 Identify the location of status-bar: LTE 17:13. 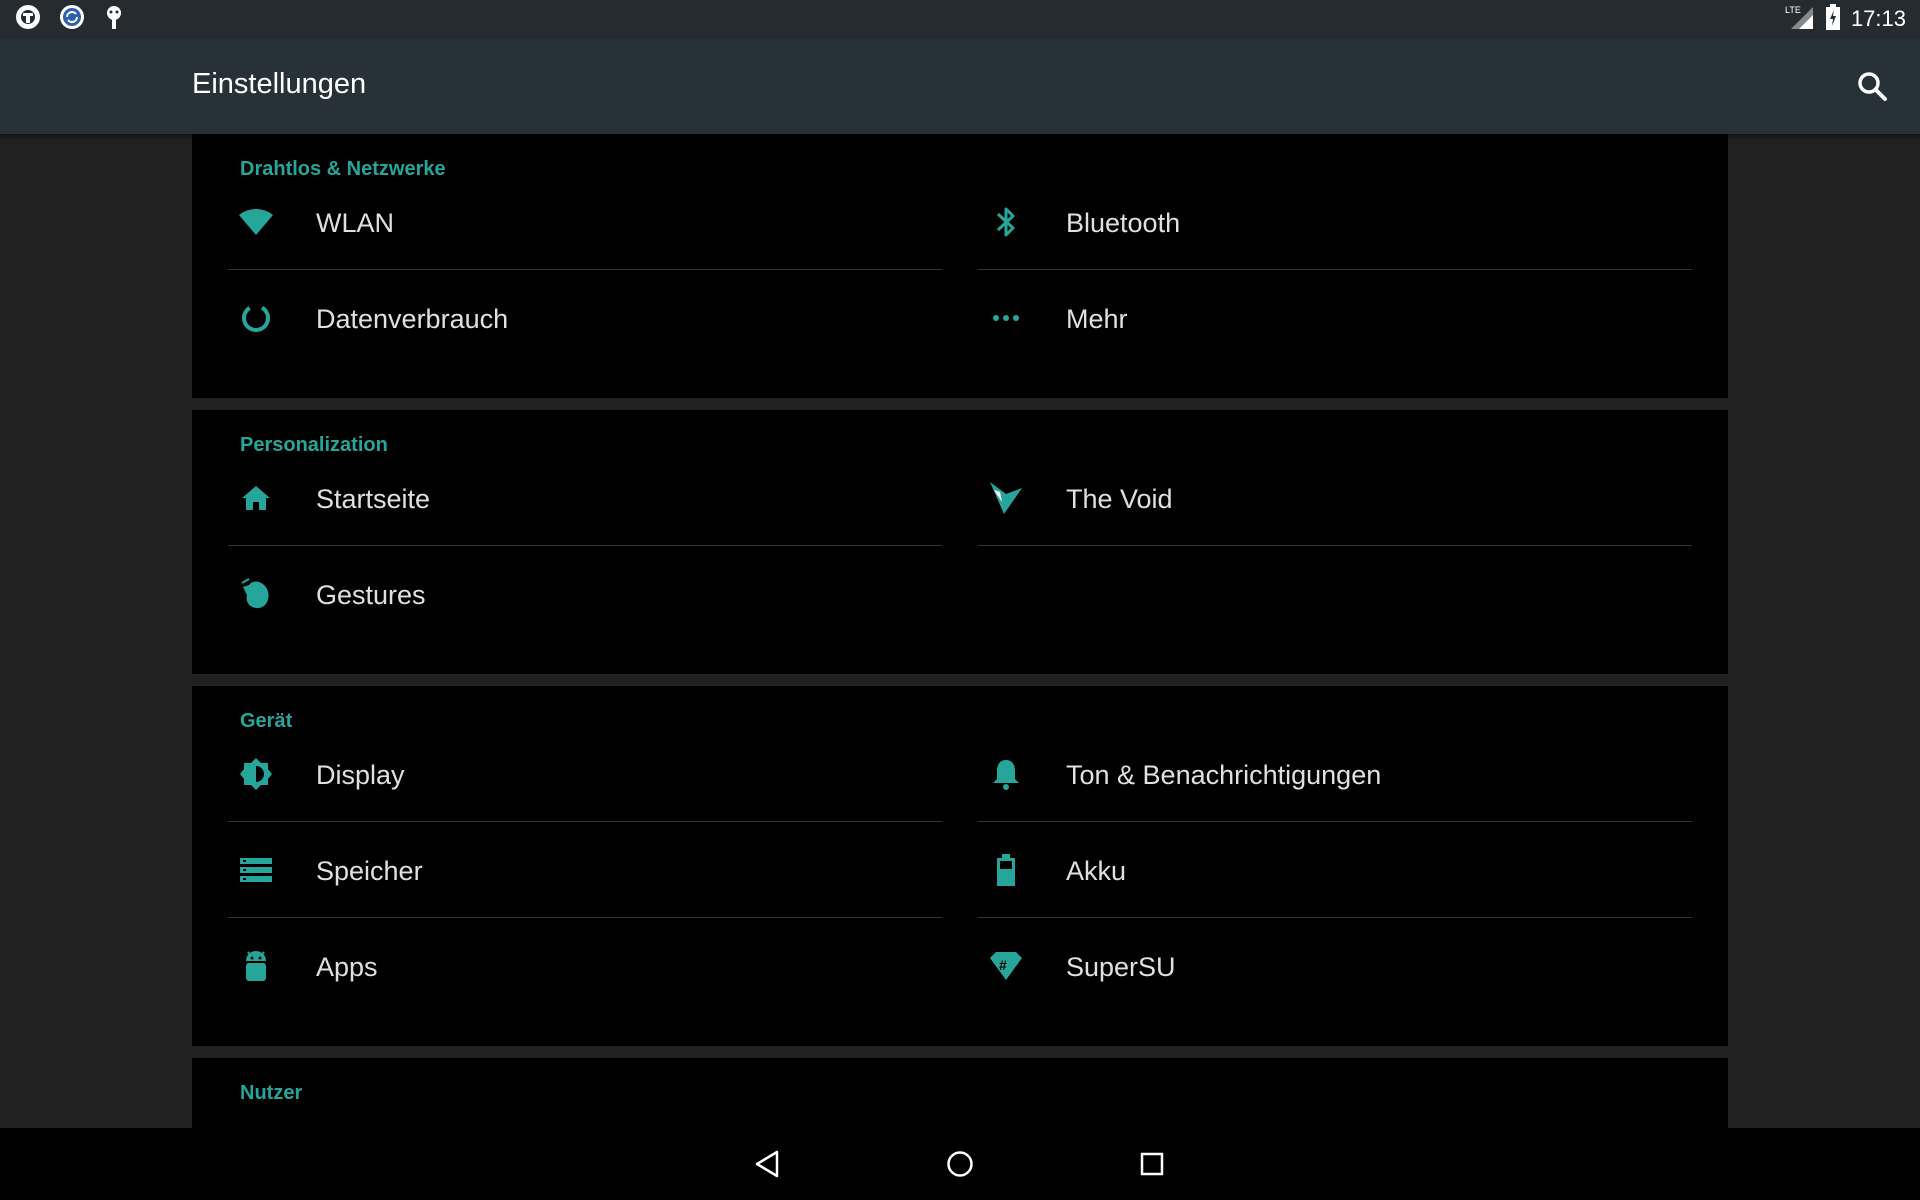
(960, 19).